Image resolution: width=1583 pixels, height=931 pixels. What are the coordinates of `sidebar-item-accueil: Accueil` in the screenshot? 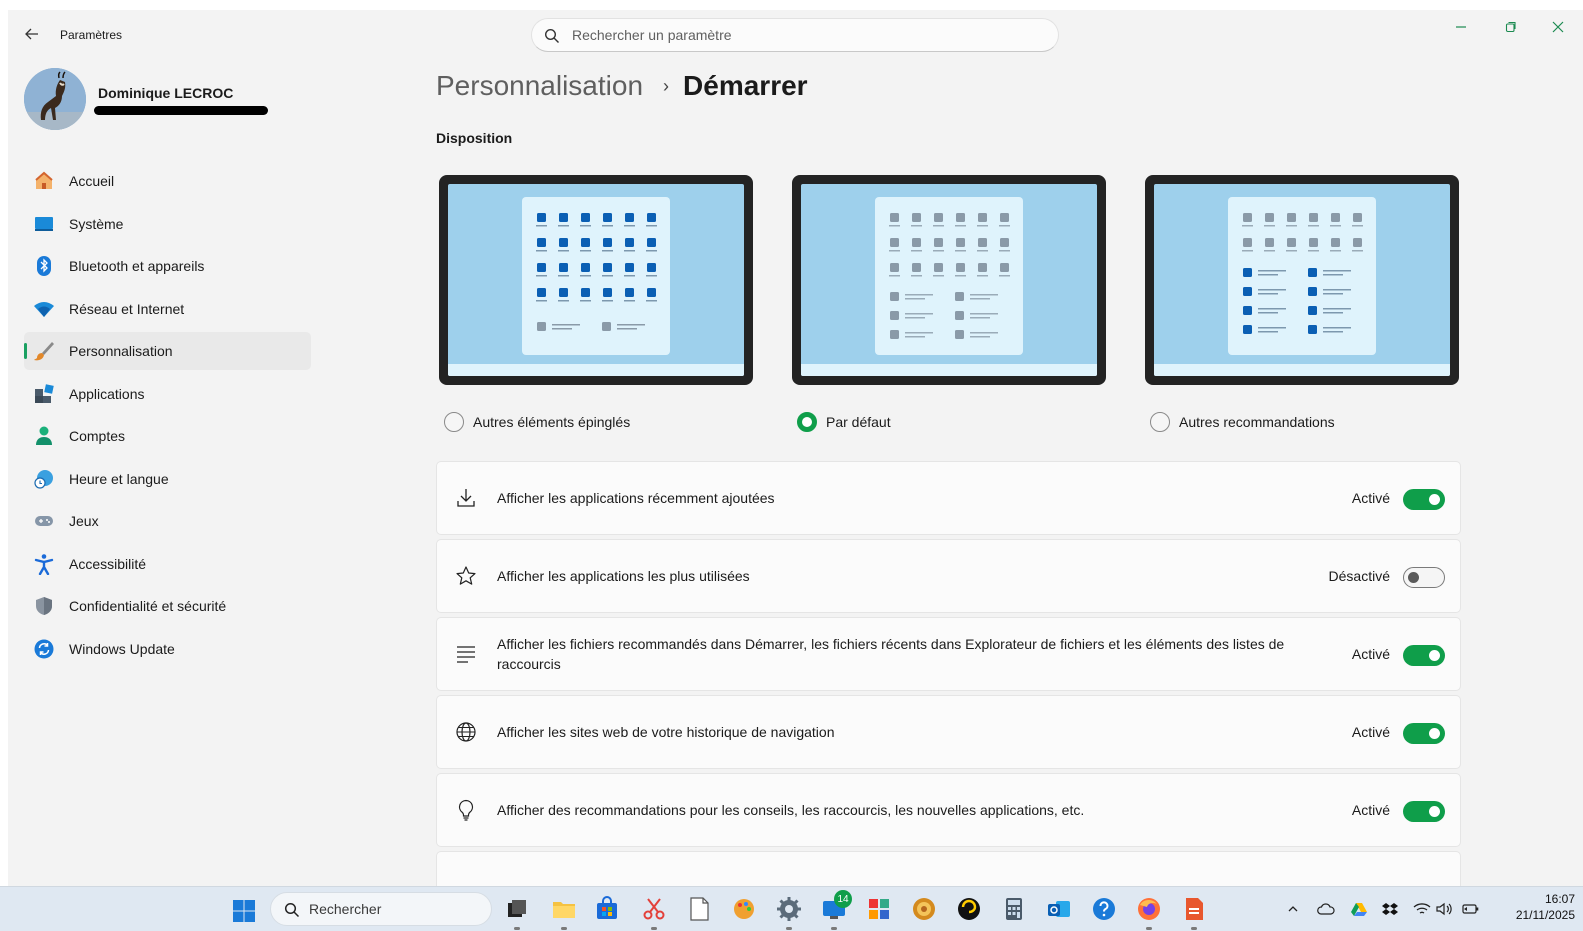 It's located at (167, 181).